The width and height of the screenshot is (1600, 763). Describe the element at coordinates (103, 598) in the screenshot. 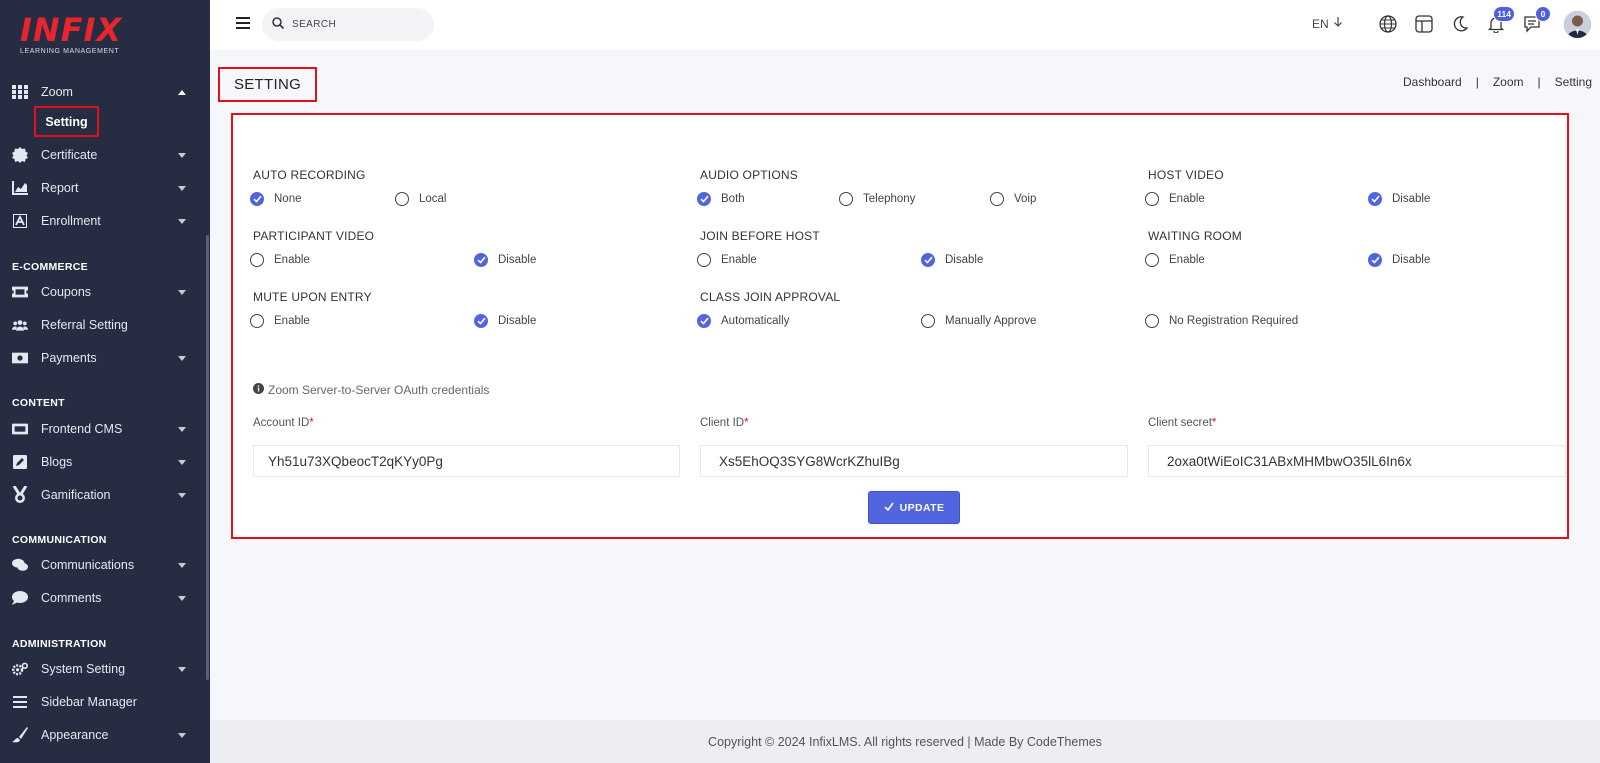

I see `sidebar-item-comments: Comments` at that location.